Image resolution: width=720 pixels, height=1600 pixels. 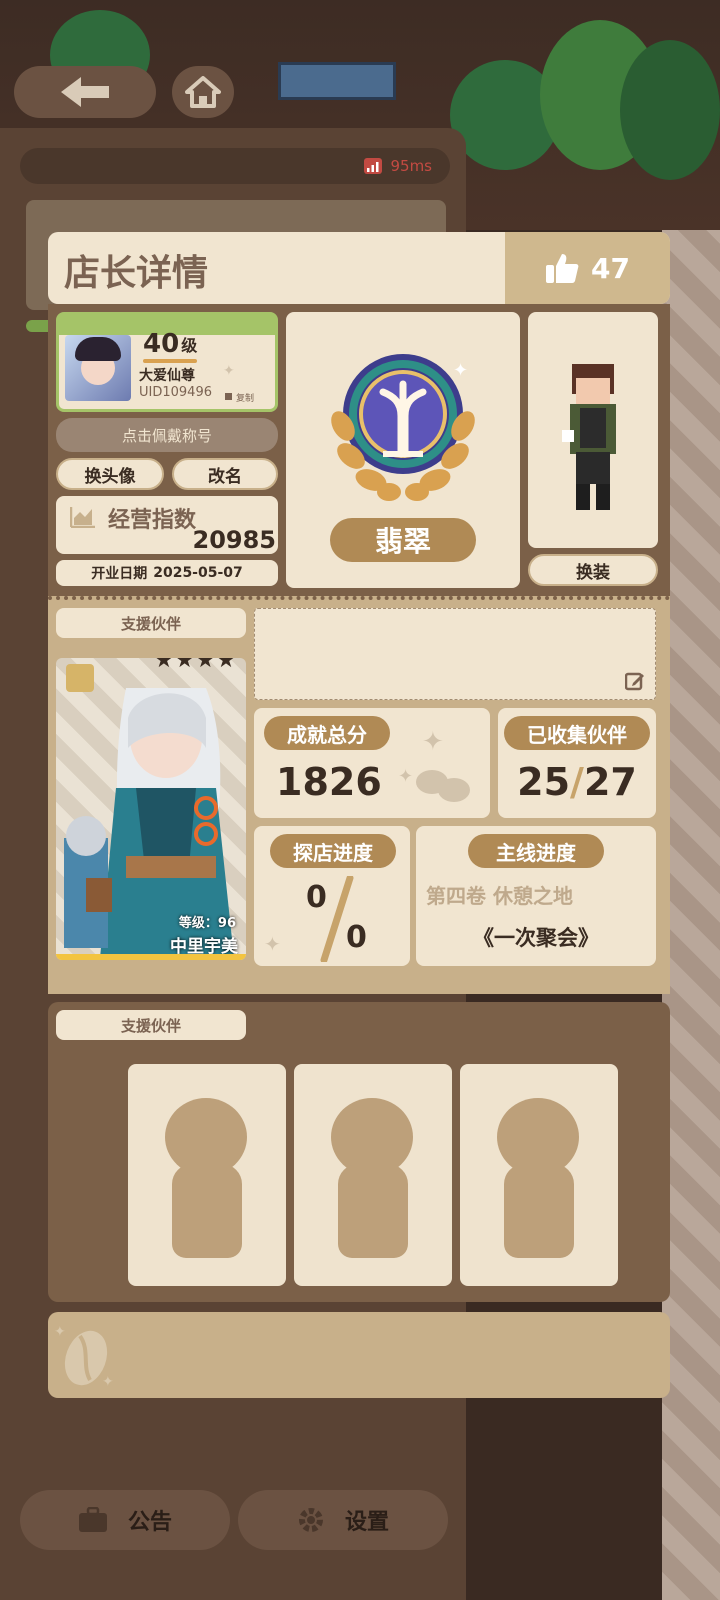 What do you see at coordinates (670, 110) in the screenshot?
I see `tree-decoration` at bounding box center [670, 110].